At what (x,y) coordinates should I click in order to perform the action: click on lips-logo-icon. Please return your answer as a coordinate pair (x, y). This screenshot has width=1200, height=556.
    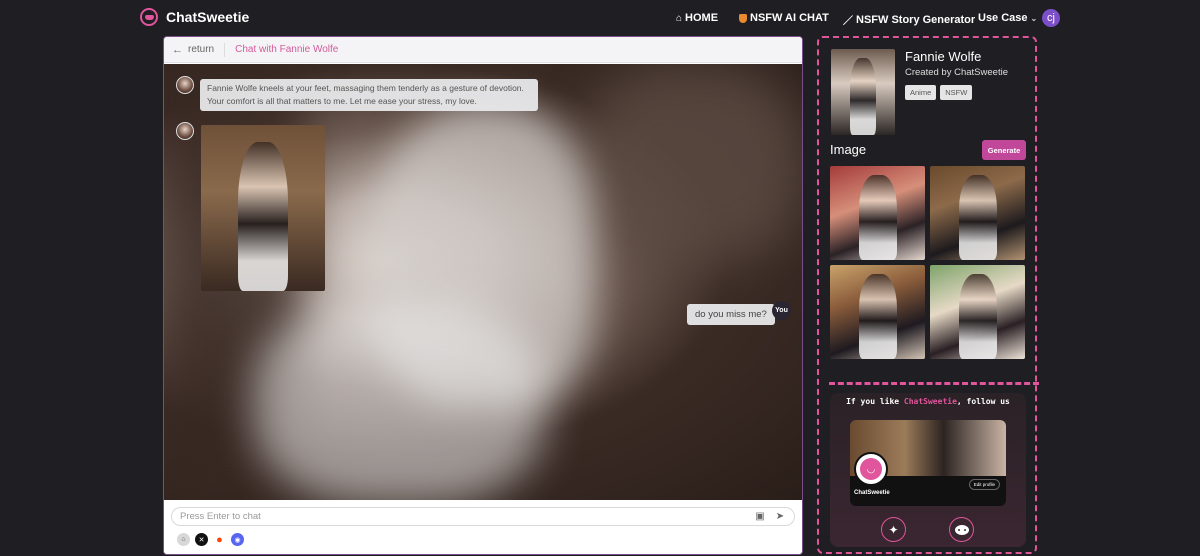
    Looking at the image, I should click on (149, 17).